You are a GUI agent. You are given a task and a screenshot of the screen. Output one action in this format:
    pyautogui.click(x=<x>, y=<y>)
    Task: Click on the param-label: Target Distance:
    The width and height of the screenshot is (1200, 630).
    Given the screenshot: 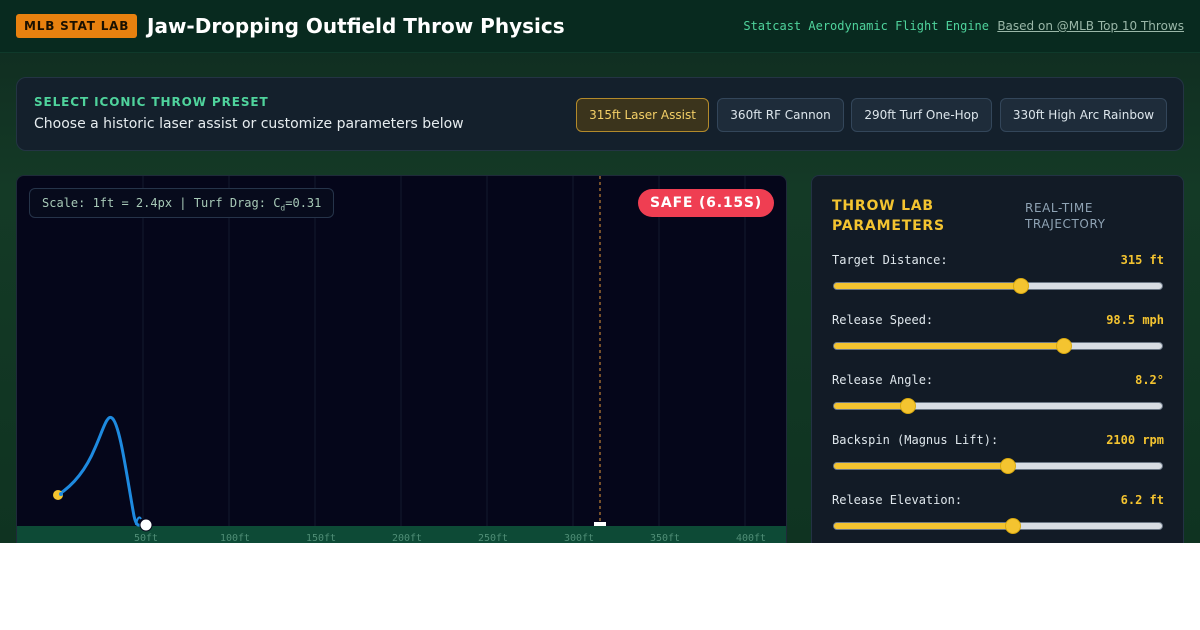 What is the action you would take?
    pyautogui.click(x=890, y=260)
    